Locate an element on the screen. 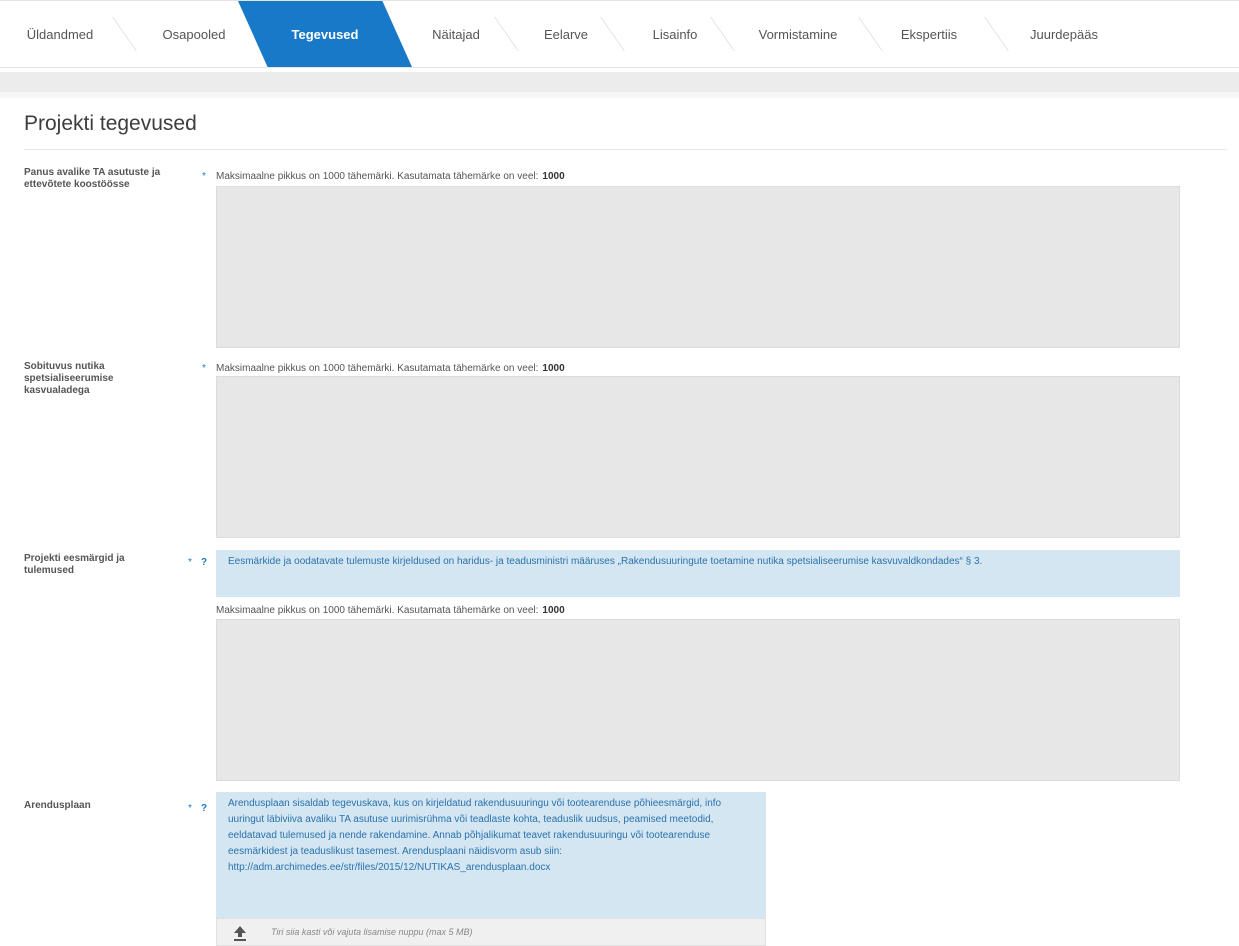  tab-label: Näitajad is located at coordinates (456, 34).